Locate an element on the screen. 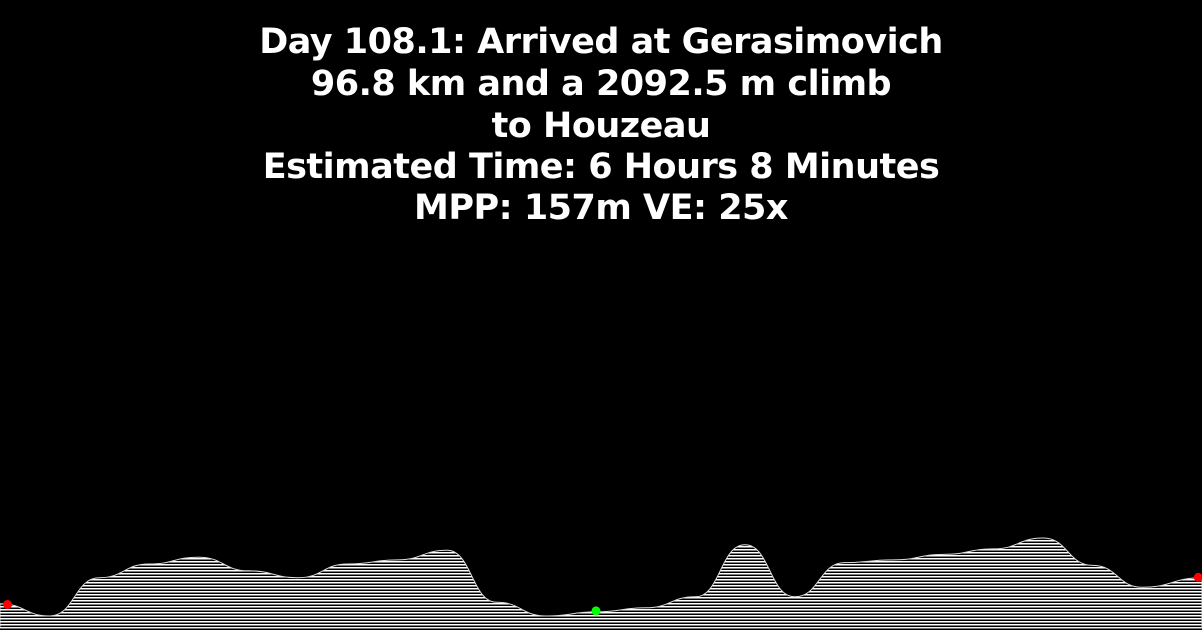  elevation-profile is located at coordinates (601, 583).